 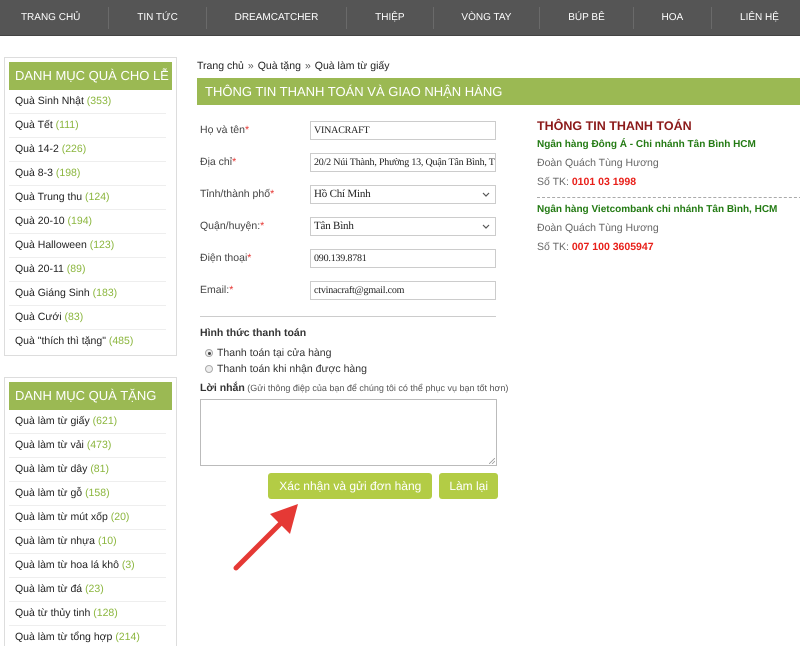 What do you see at coordinates (498, 91) in the screenshot?
I see `section-heading: THÔNG TIN THANH TOÁN VÀ GIAO NHẬN HÀNG` at bounding box center [498, 91].